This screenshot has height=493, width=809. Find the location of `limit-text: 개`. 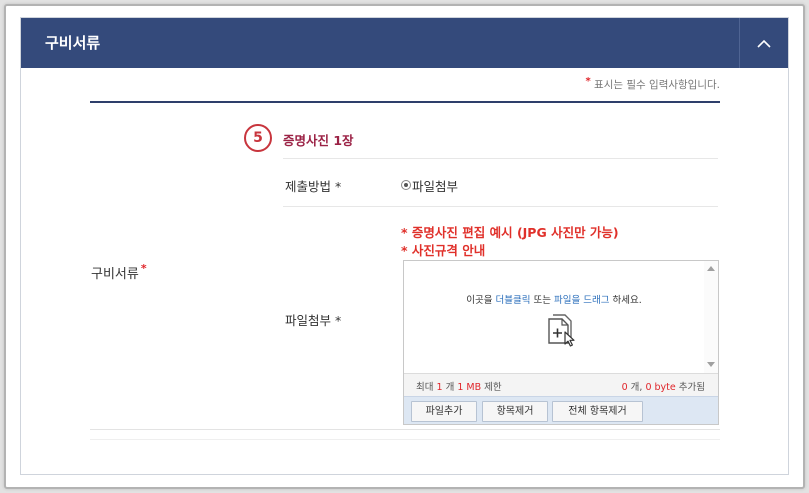

limit-text: 개 is located at coordinates (450, 387).